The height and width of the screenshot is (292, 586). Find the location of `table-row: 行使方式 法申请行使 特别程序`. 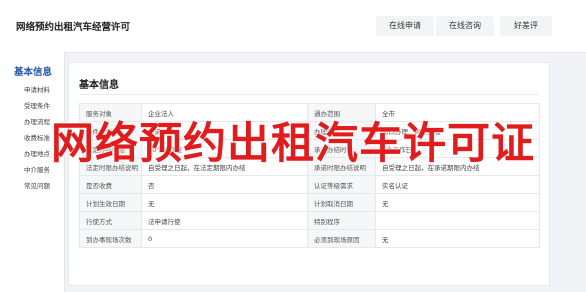

table-row: 行使方式 法申请行使 特别程序 is located at coordinates (309, 220).